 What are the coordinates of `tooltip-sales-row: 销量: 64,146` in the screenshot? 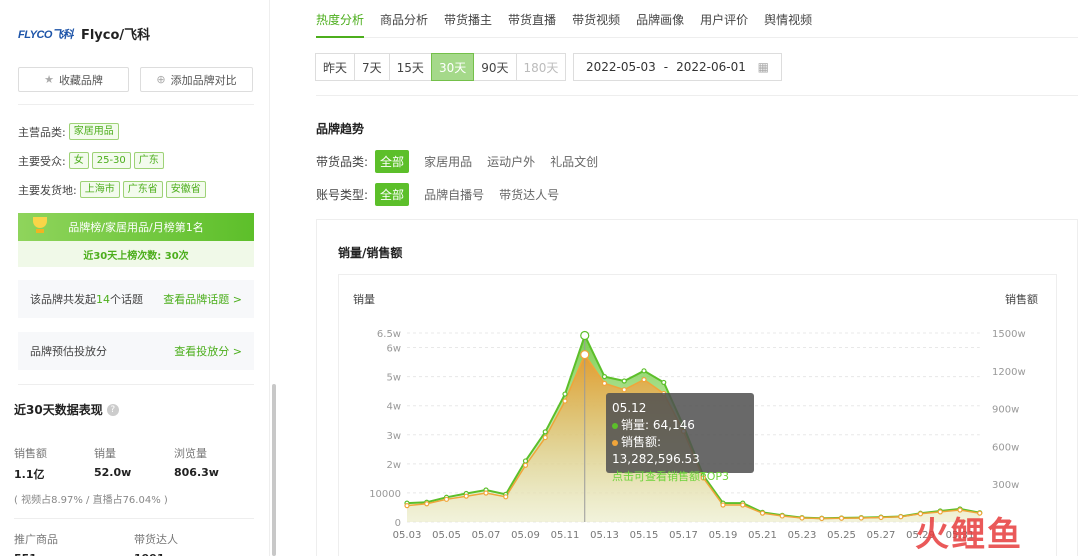 It's located at (680, 425).